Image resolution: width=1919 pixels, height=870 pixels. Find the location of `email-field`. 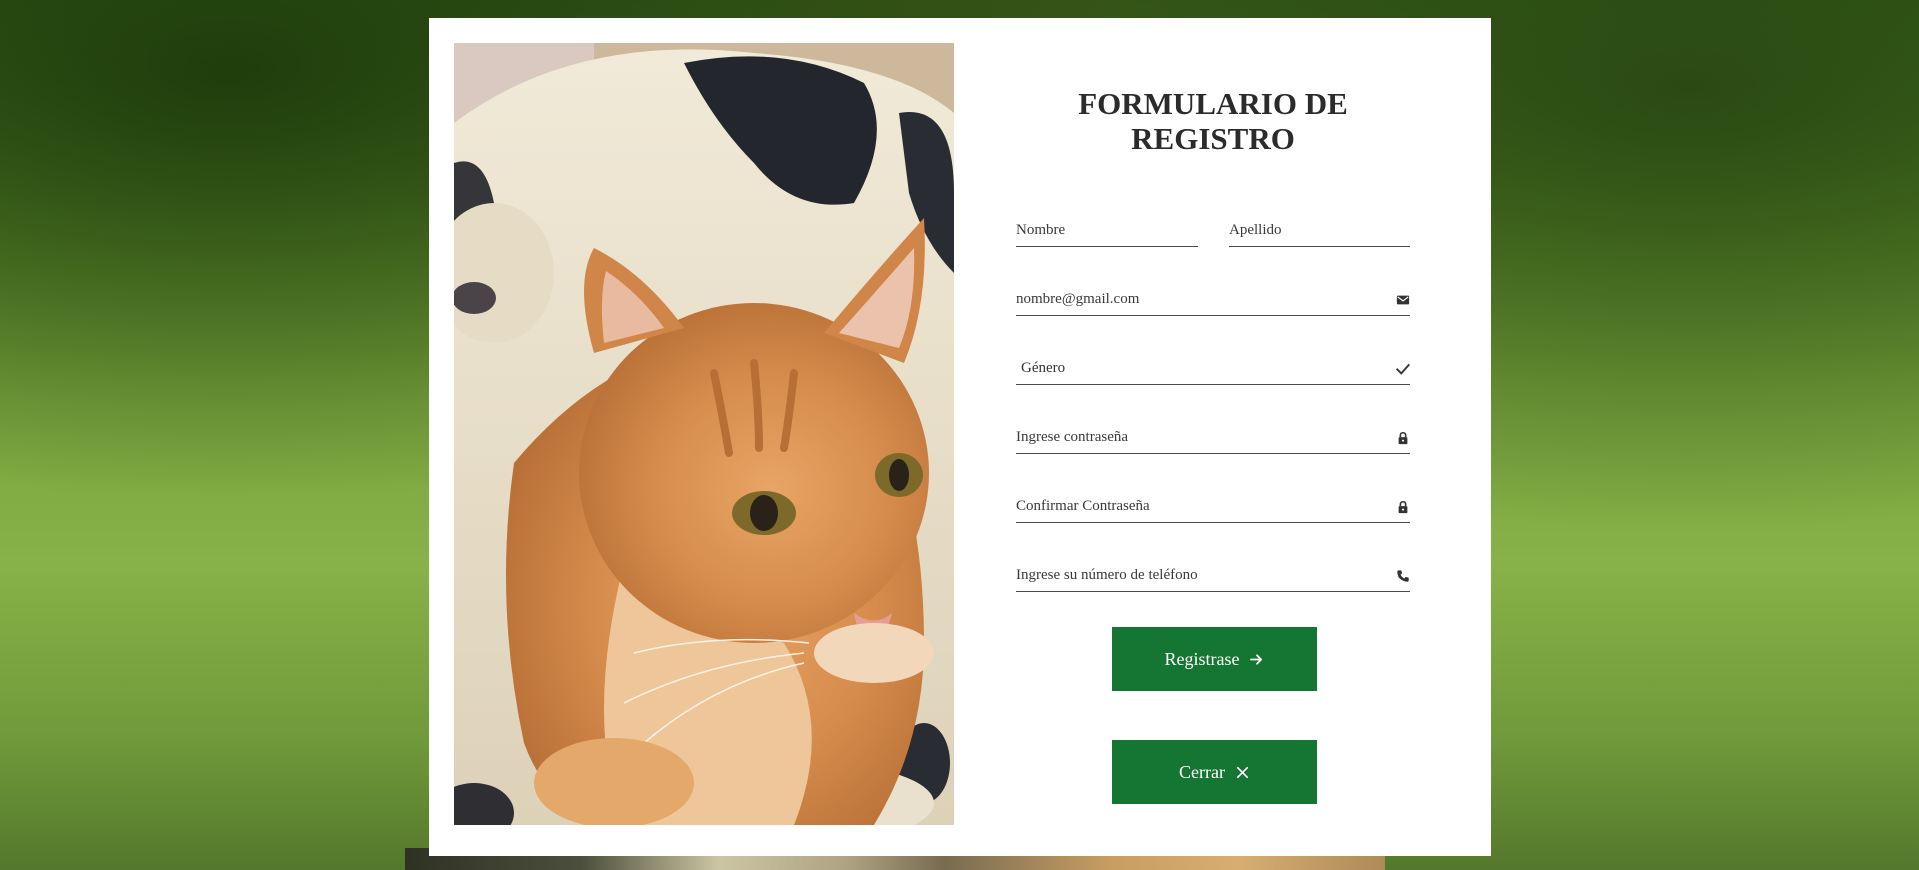

email-field is located at coordinates (1213, 300).